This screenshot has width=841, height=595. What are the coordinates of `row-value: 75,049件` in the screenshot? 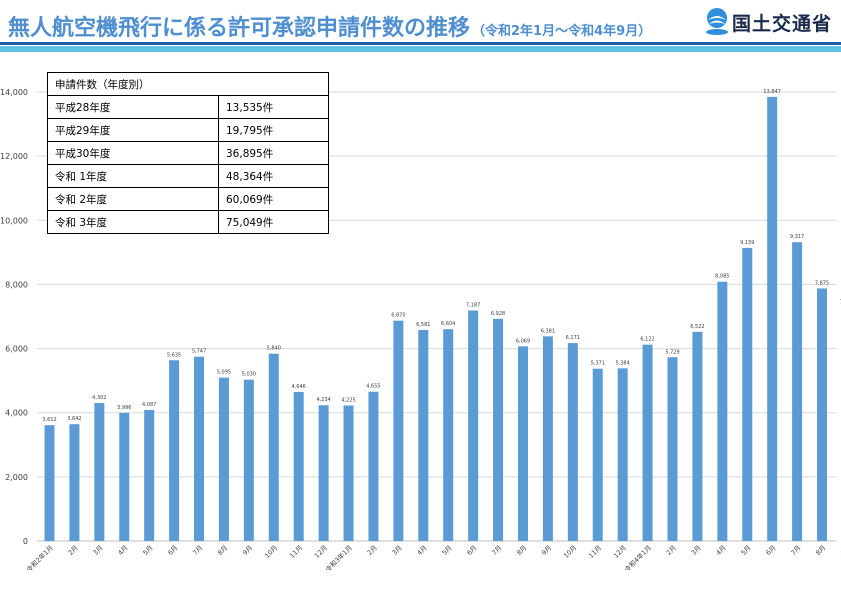 It's located at (273, 222).